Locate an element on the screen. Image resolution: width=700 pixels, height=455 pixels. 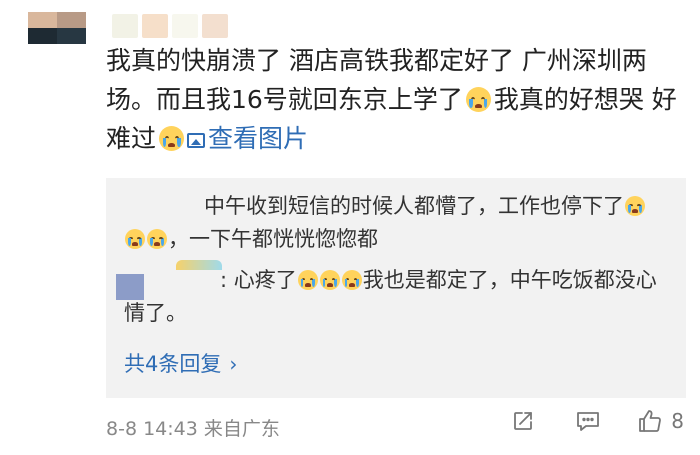
reply-text: 心疼了 is located at coordinates (265, 280).